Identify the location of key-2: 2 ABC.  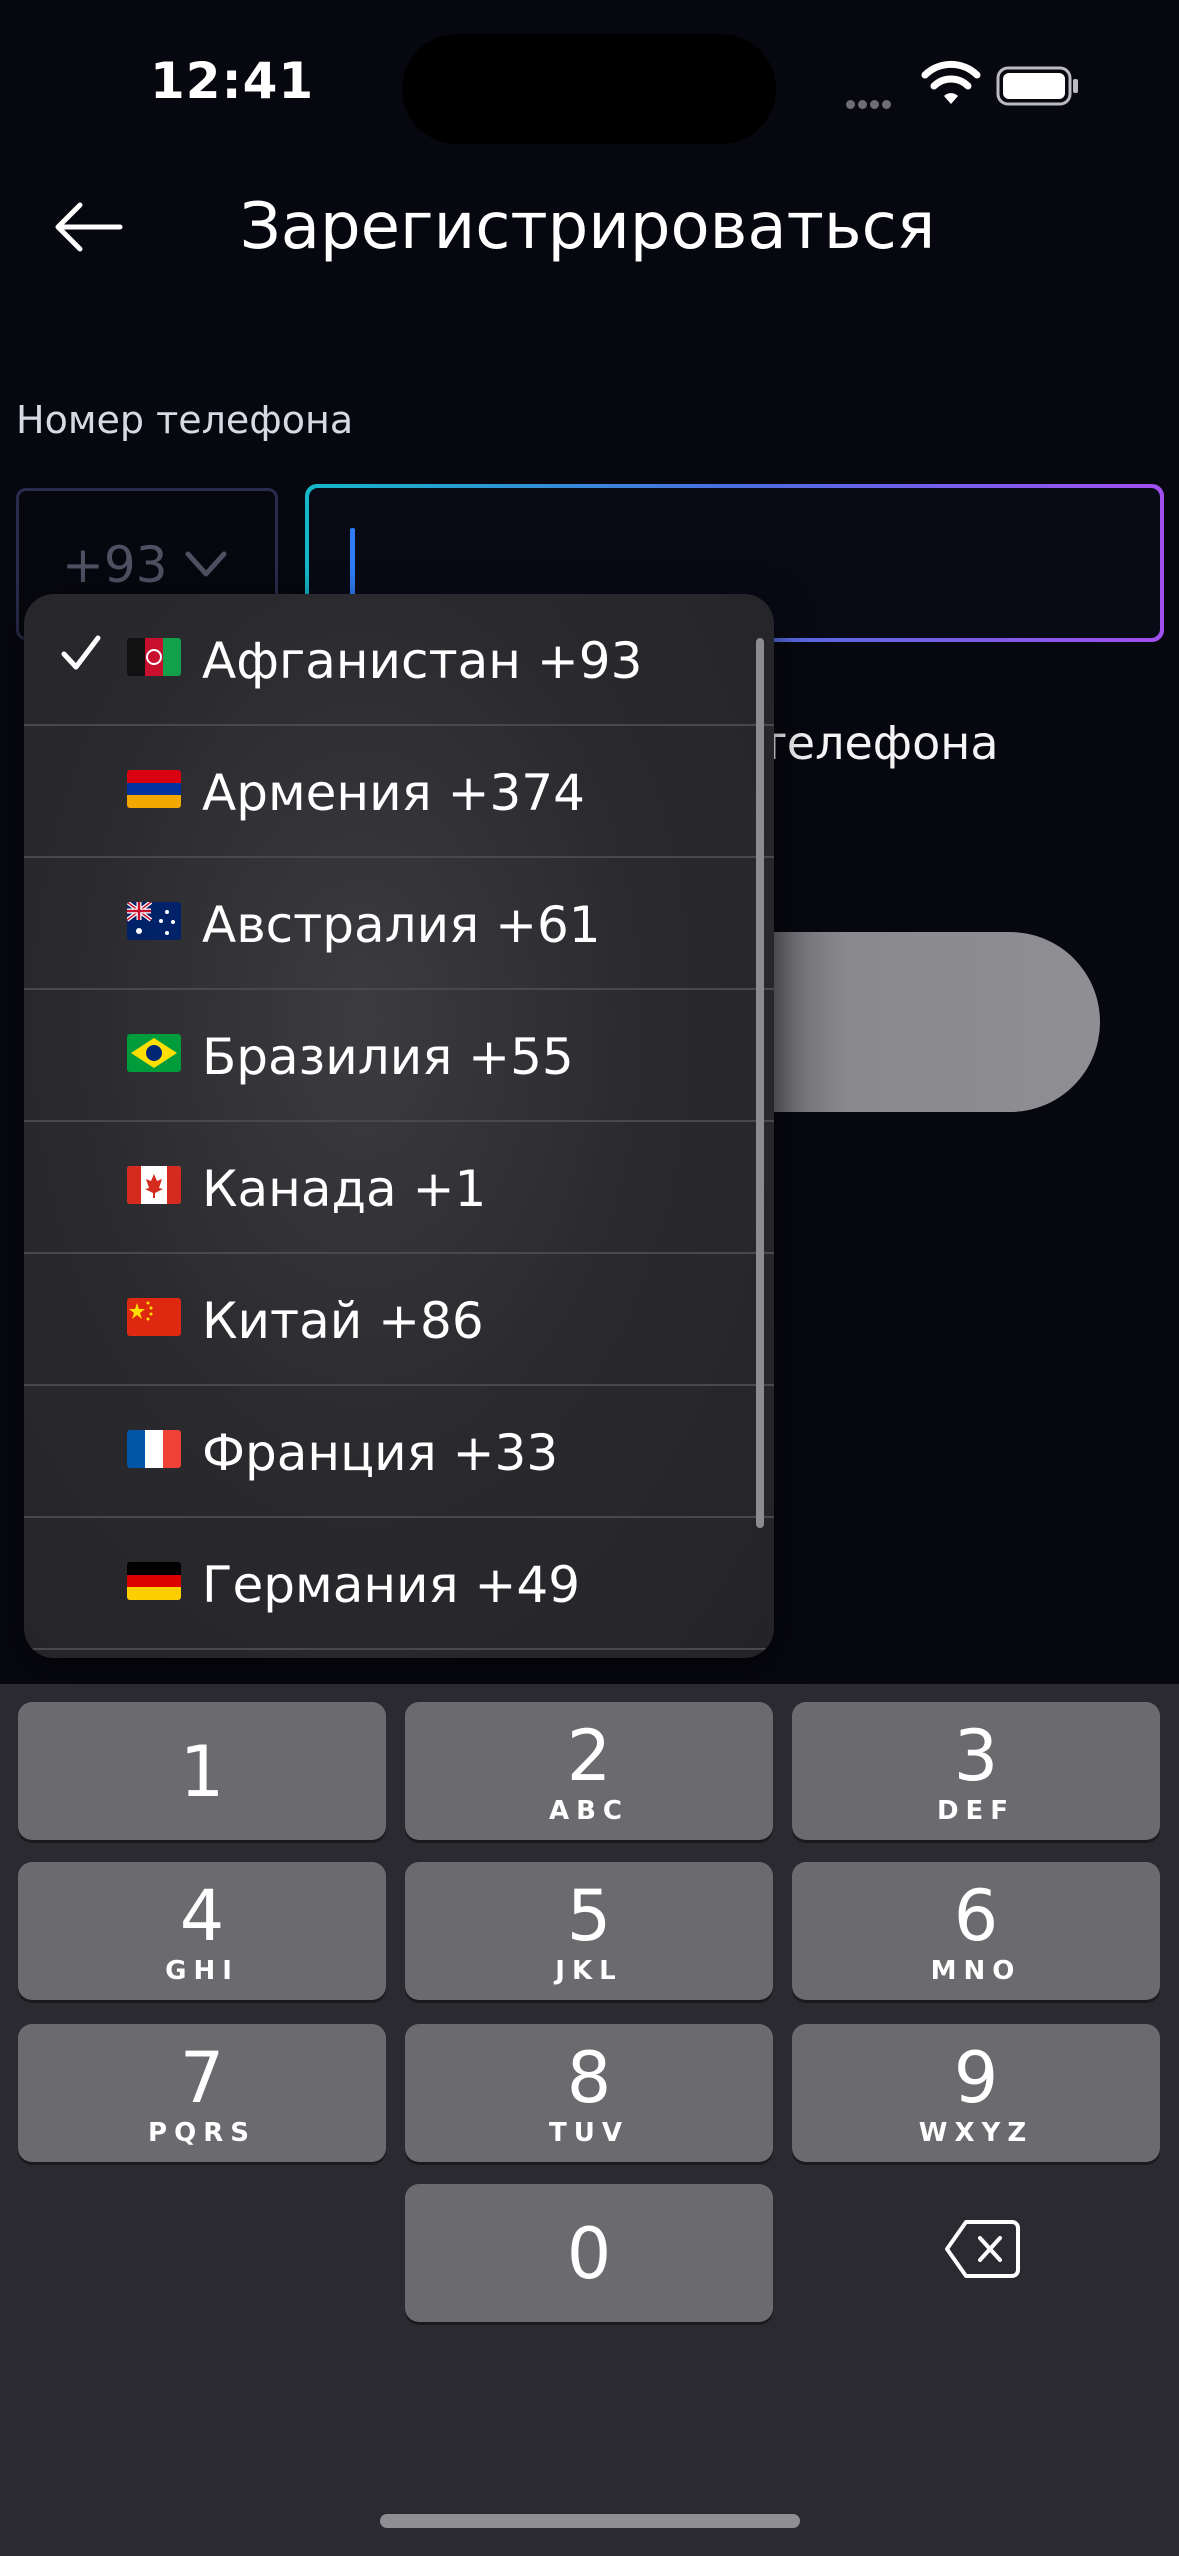
(589, 1771).